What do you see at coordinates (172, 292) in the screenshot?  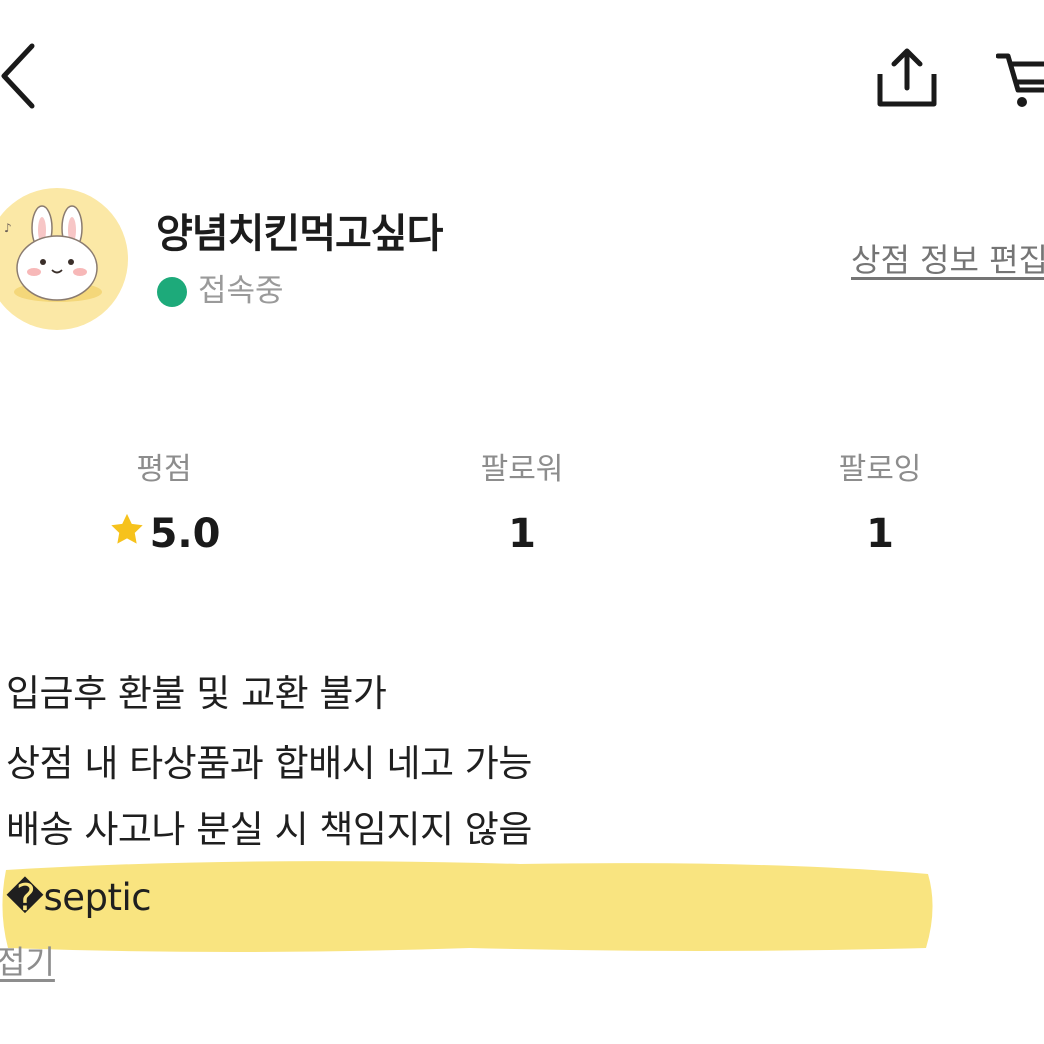 I see `online-status-dot` at bounding box center [172, 292].